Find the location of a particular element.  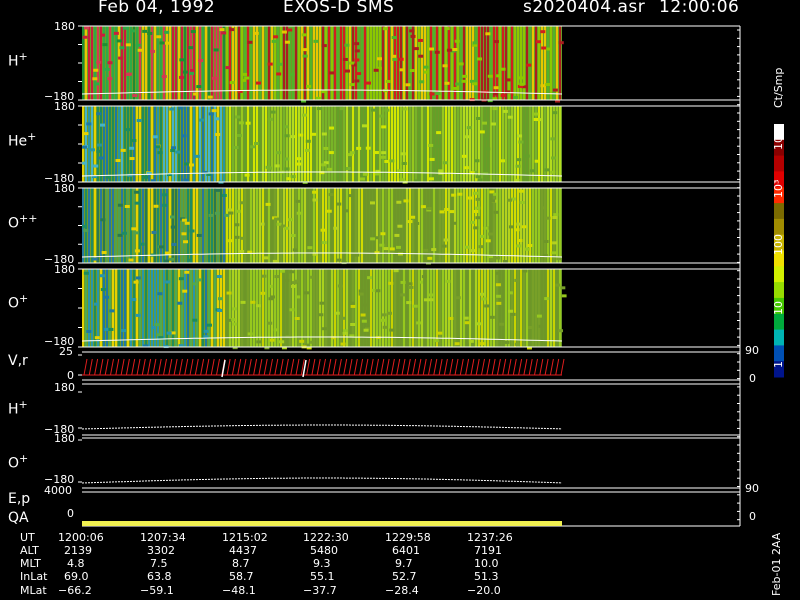

tick-he-top: 180 is located at coordinates (64, 106).